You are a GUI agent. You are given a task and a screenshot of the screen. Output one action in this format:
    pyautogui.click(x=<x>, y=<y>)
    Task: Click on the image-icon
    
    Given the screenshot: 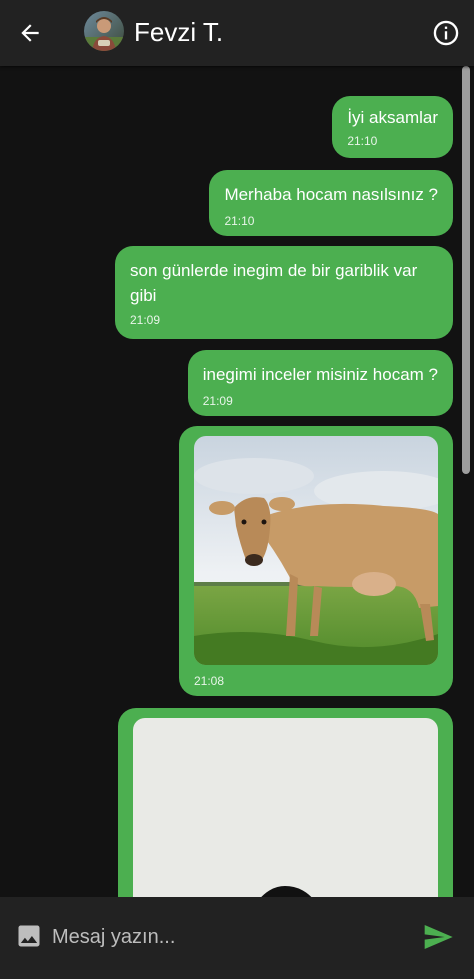 What is the action you would take?
    pyautogui.click(x=29, y=936)
    